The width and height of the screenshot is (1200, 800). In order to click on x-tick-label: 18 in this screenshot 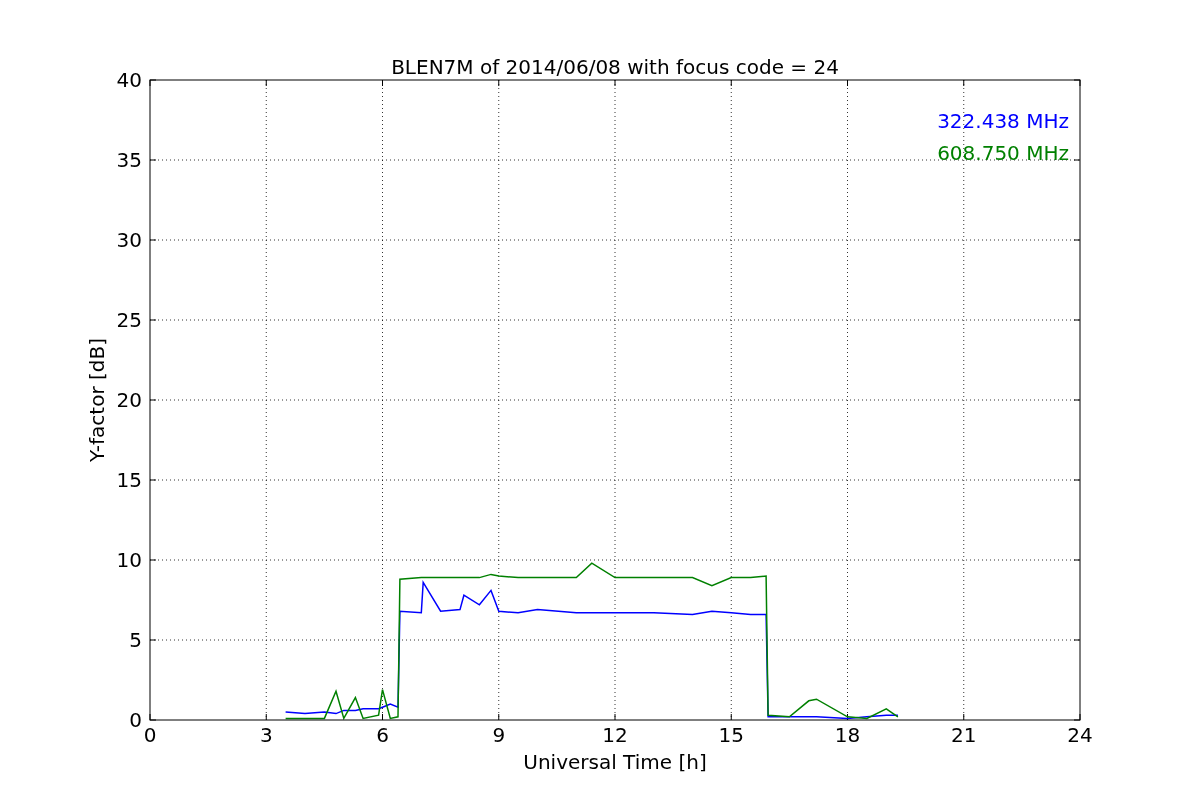, I will do `click(847, 735)`.